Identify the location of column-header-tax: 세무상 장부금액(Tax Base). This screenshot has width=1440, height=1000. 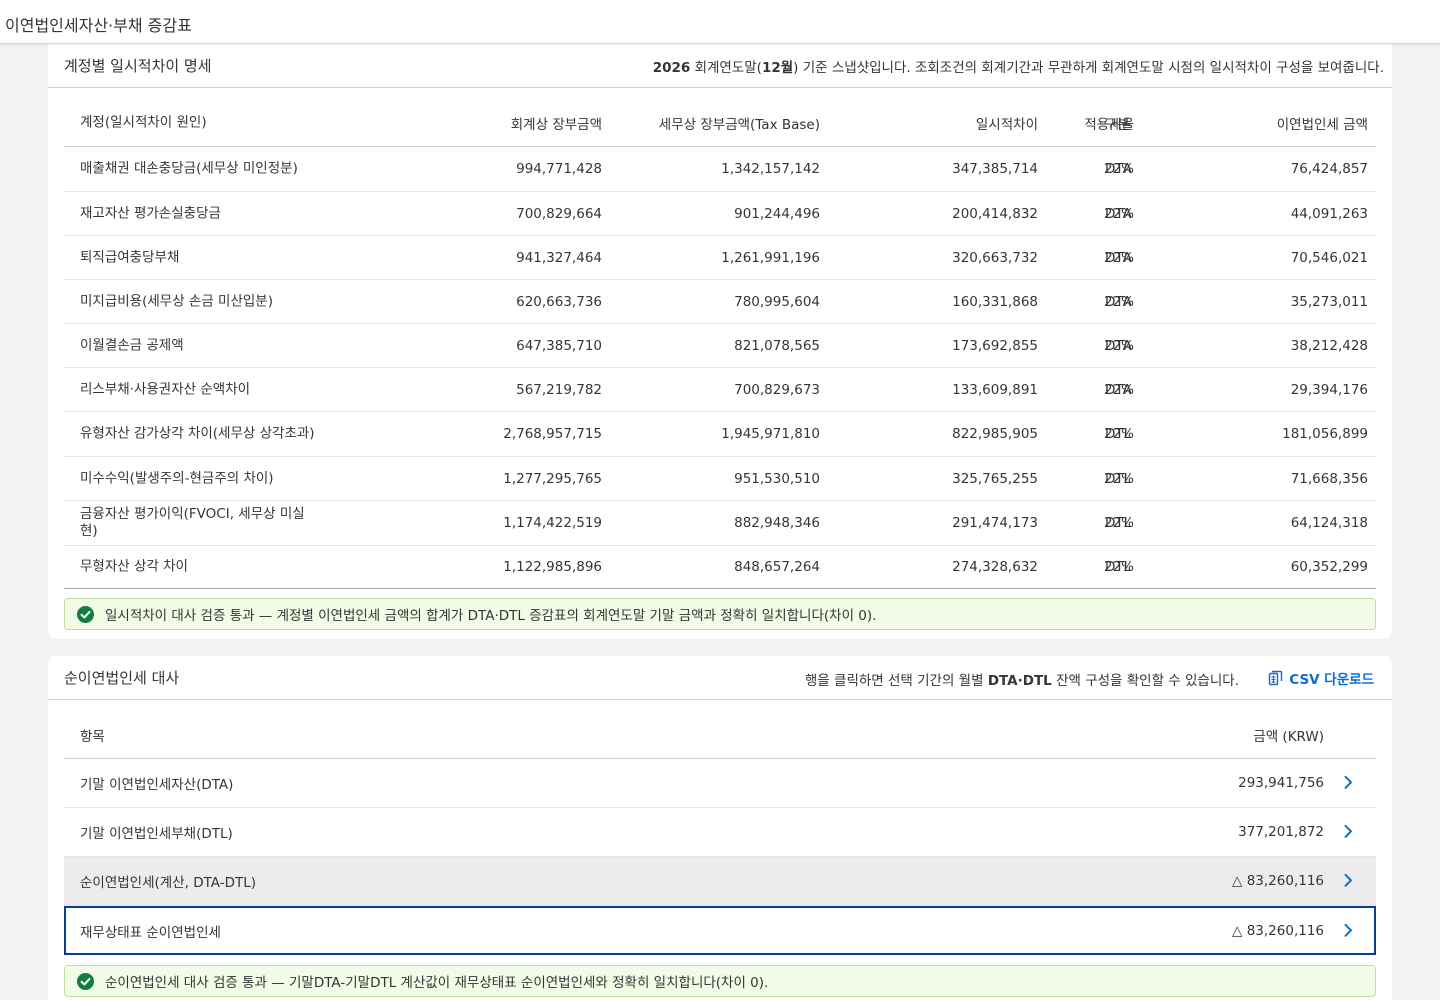
(739, 125).